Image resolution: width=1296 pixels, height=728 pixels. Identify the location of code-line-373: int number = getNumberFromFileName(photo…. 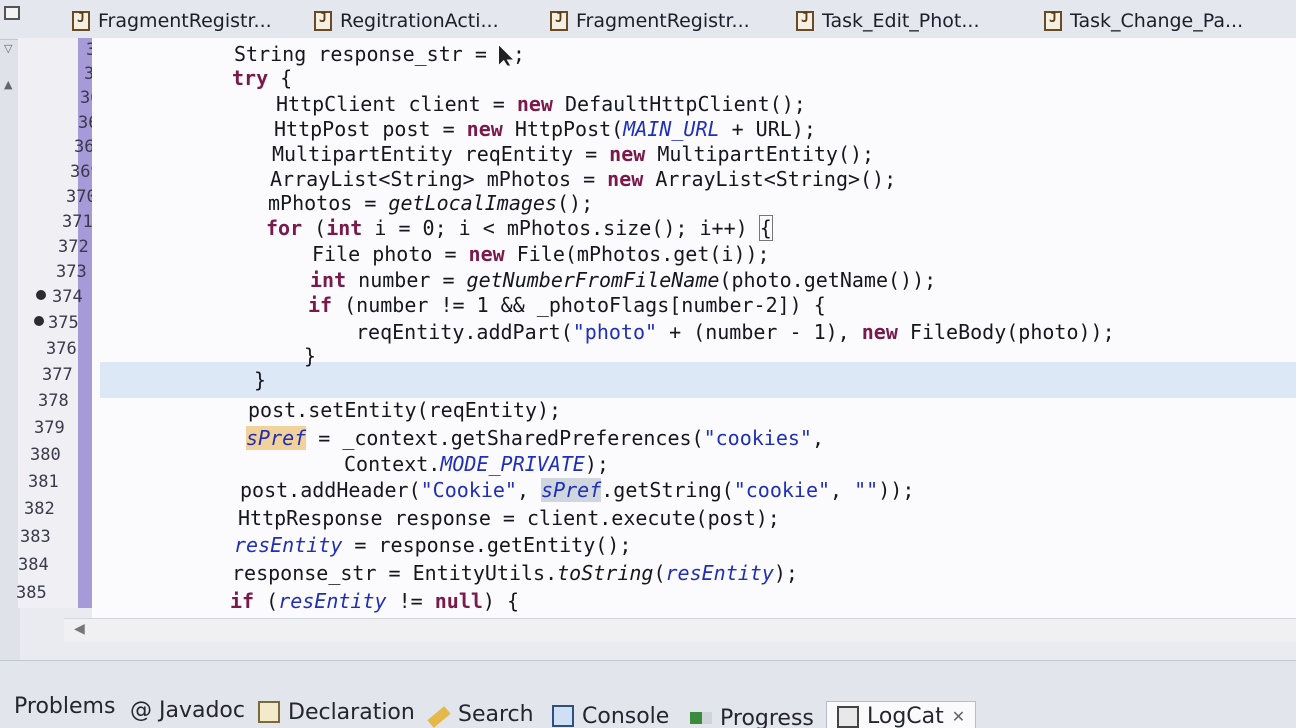
(623, 280).